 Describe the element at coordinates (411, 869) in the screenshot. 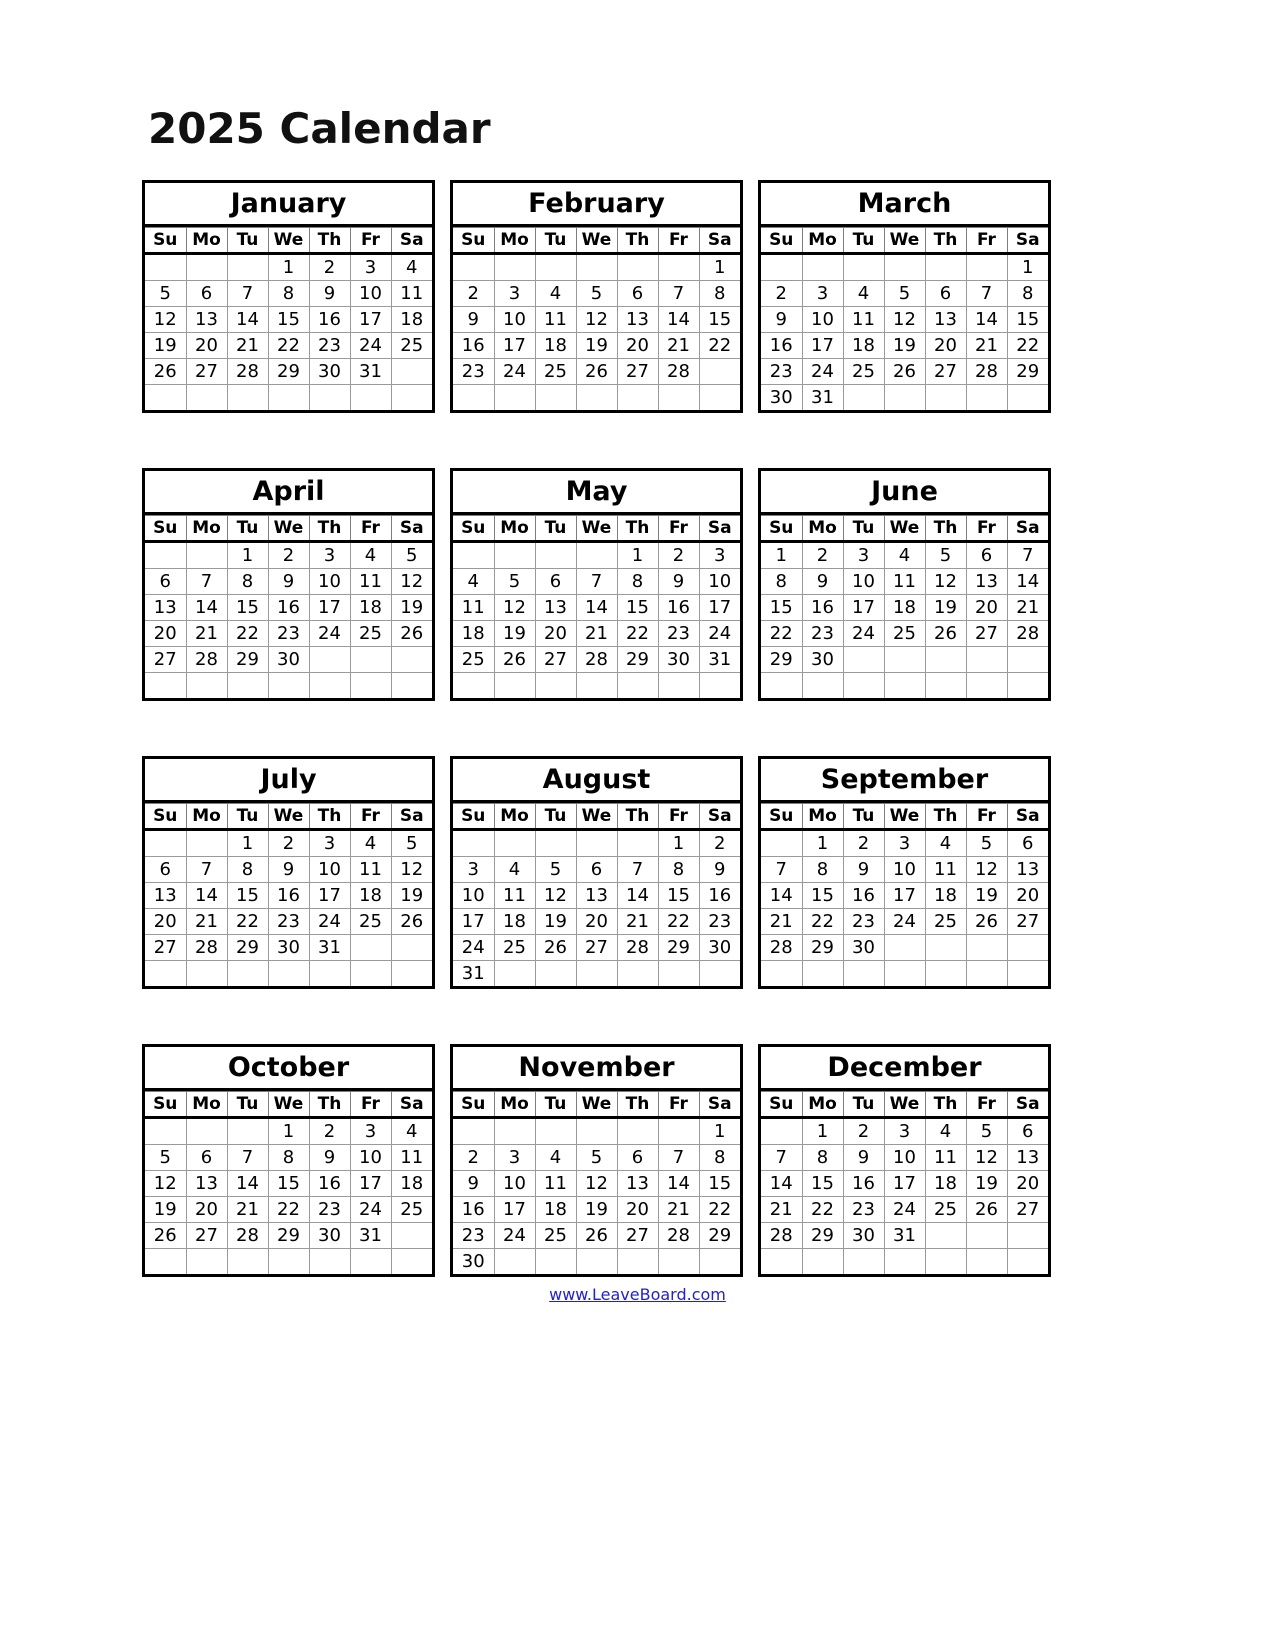

I see `day-cell: 12` at that location.